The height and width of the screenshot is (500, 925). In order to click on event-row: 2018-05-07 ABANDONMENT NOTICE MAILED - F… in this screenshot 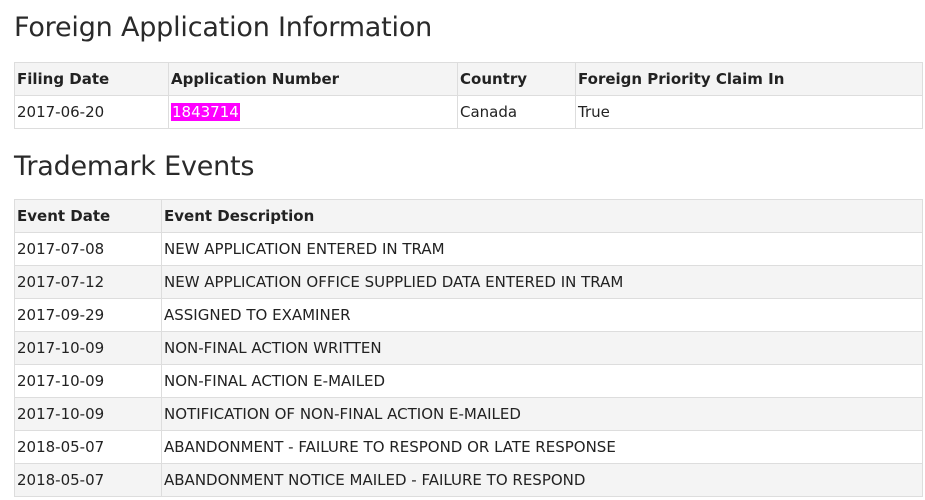, I will do `click(468, 480)`.